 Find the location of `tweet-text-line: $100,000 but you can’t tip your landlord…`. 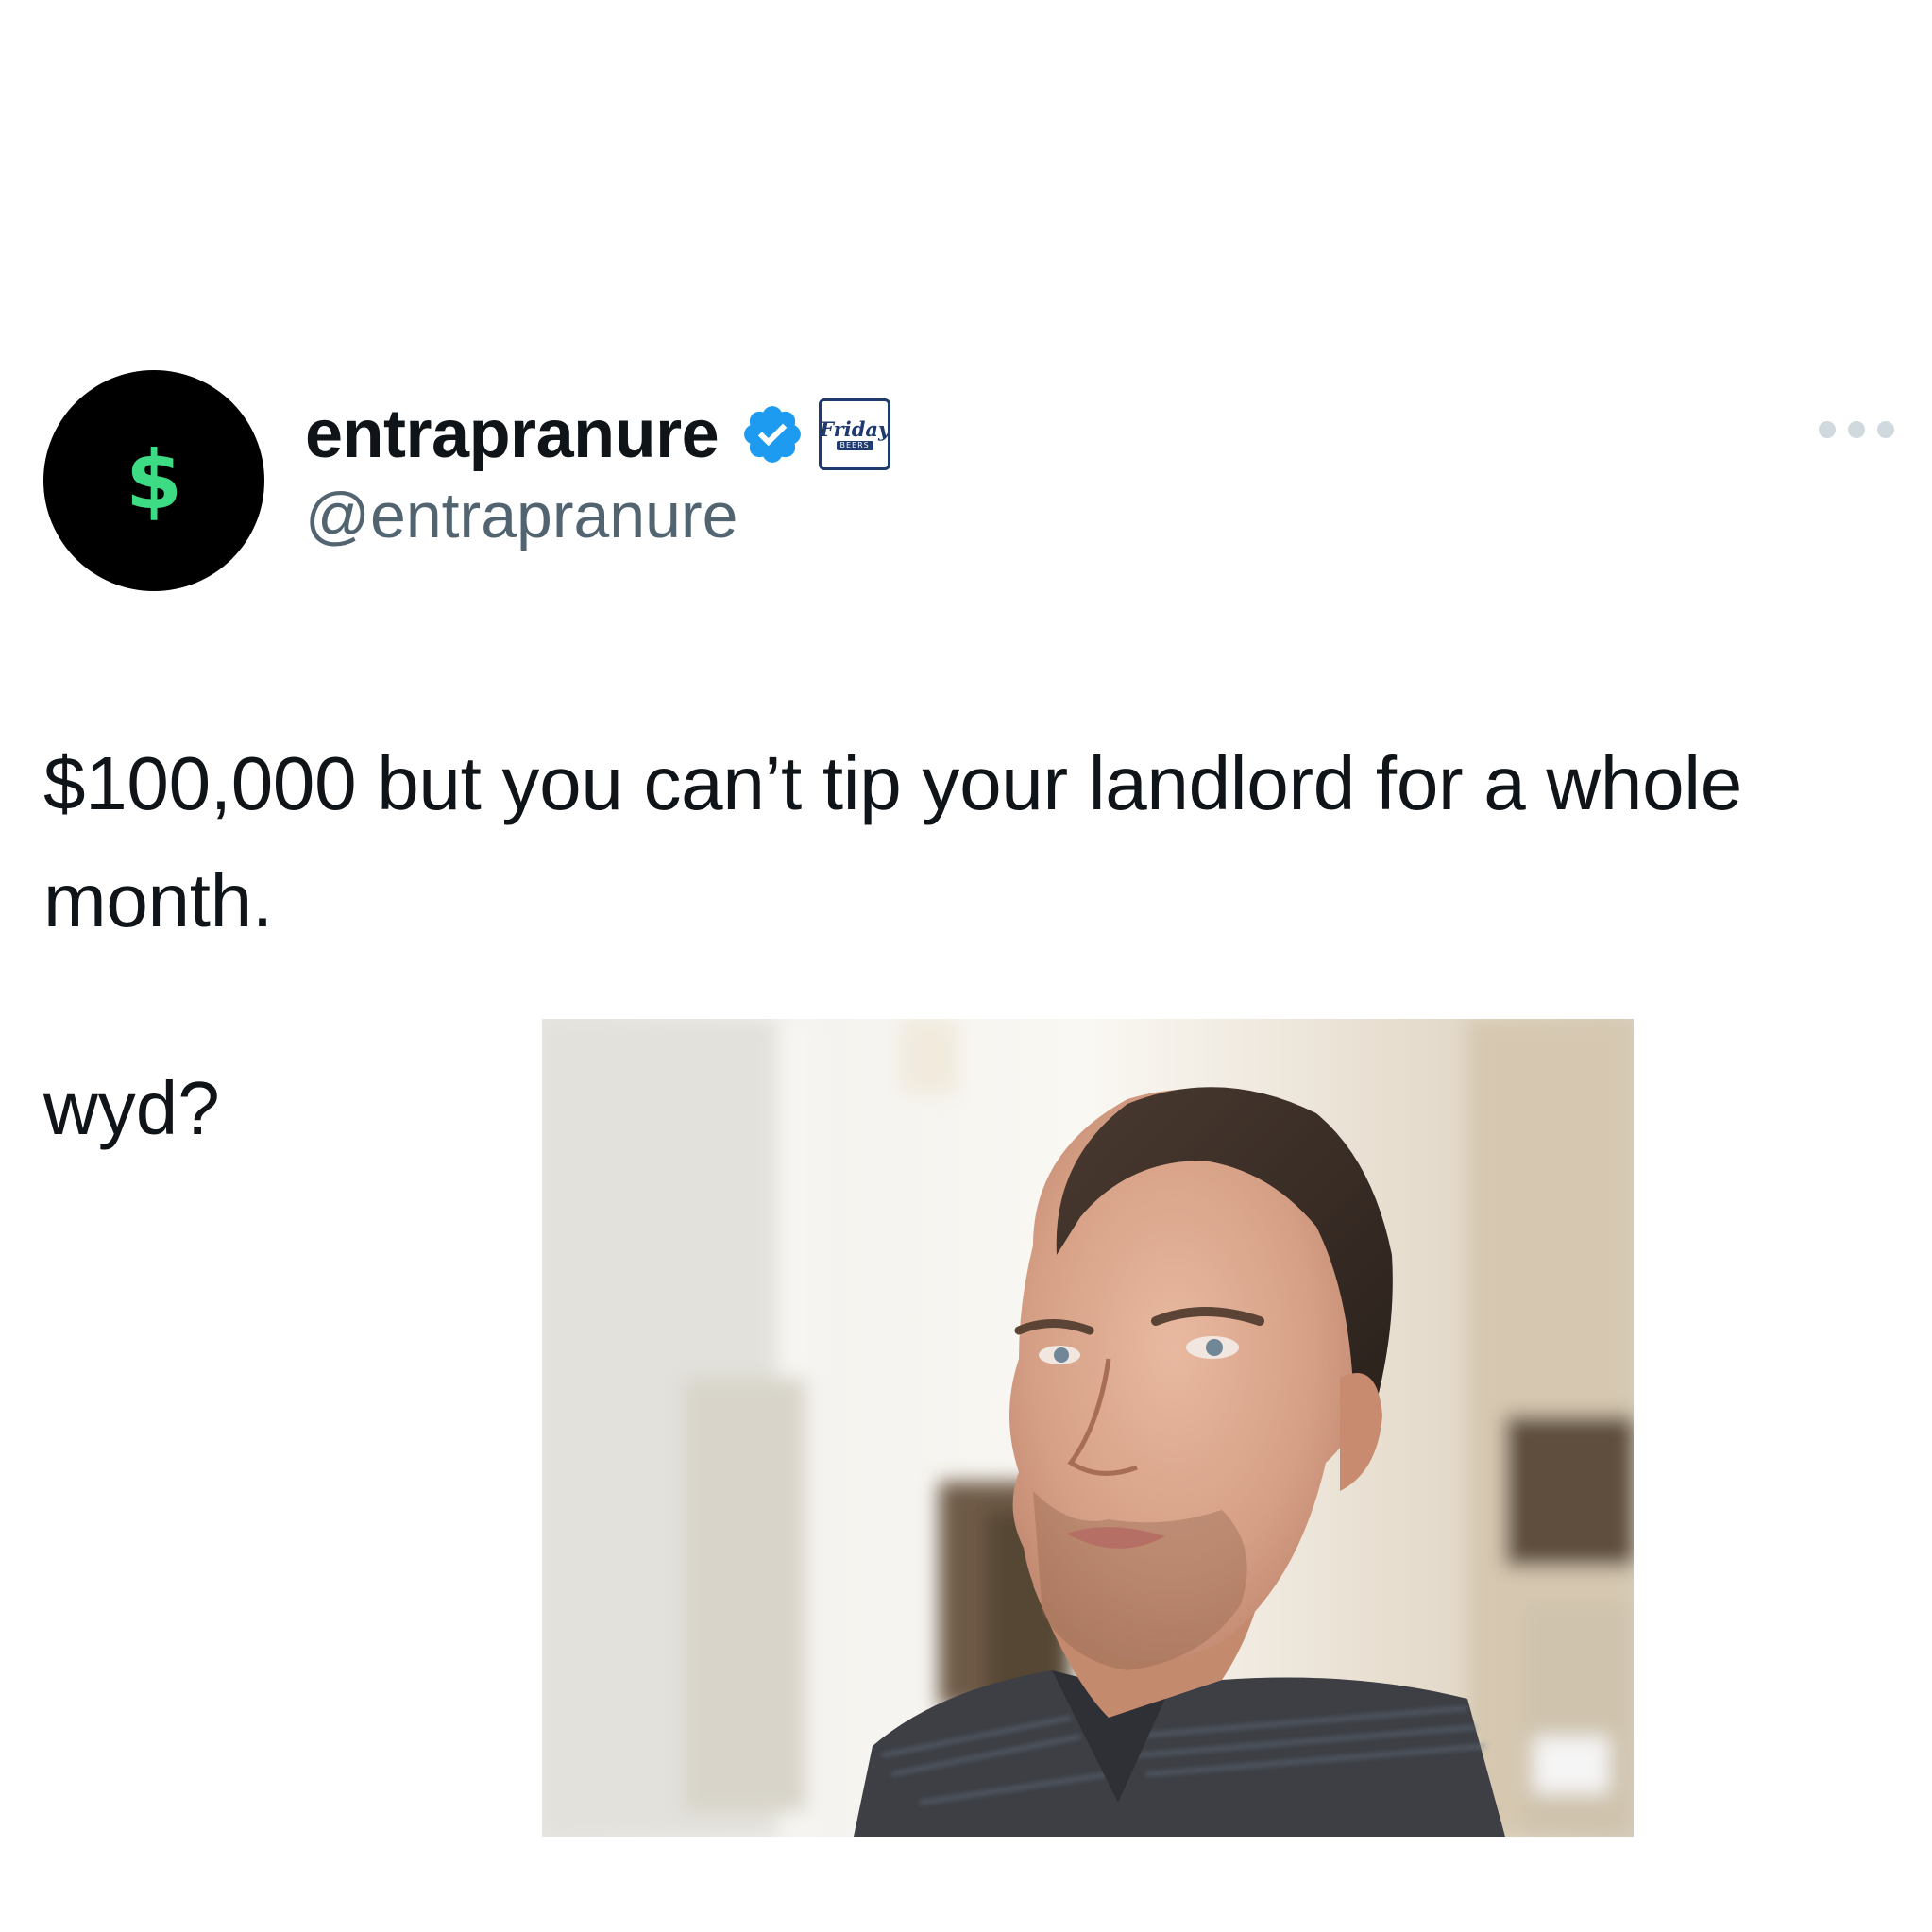

tweet-text-line: $100,000 but you can’t tip your landlord… is located at coordinates (892, 841).